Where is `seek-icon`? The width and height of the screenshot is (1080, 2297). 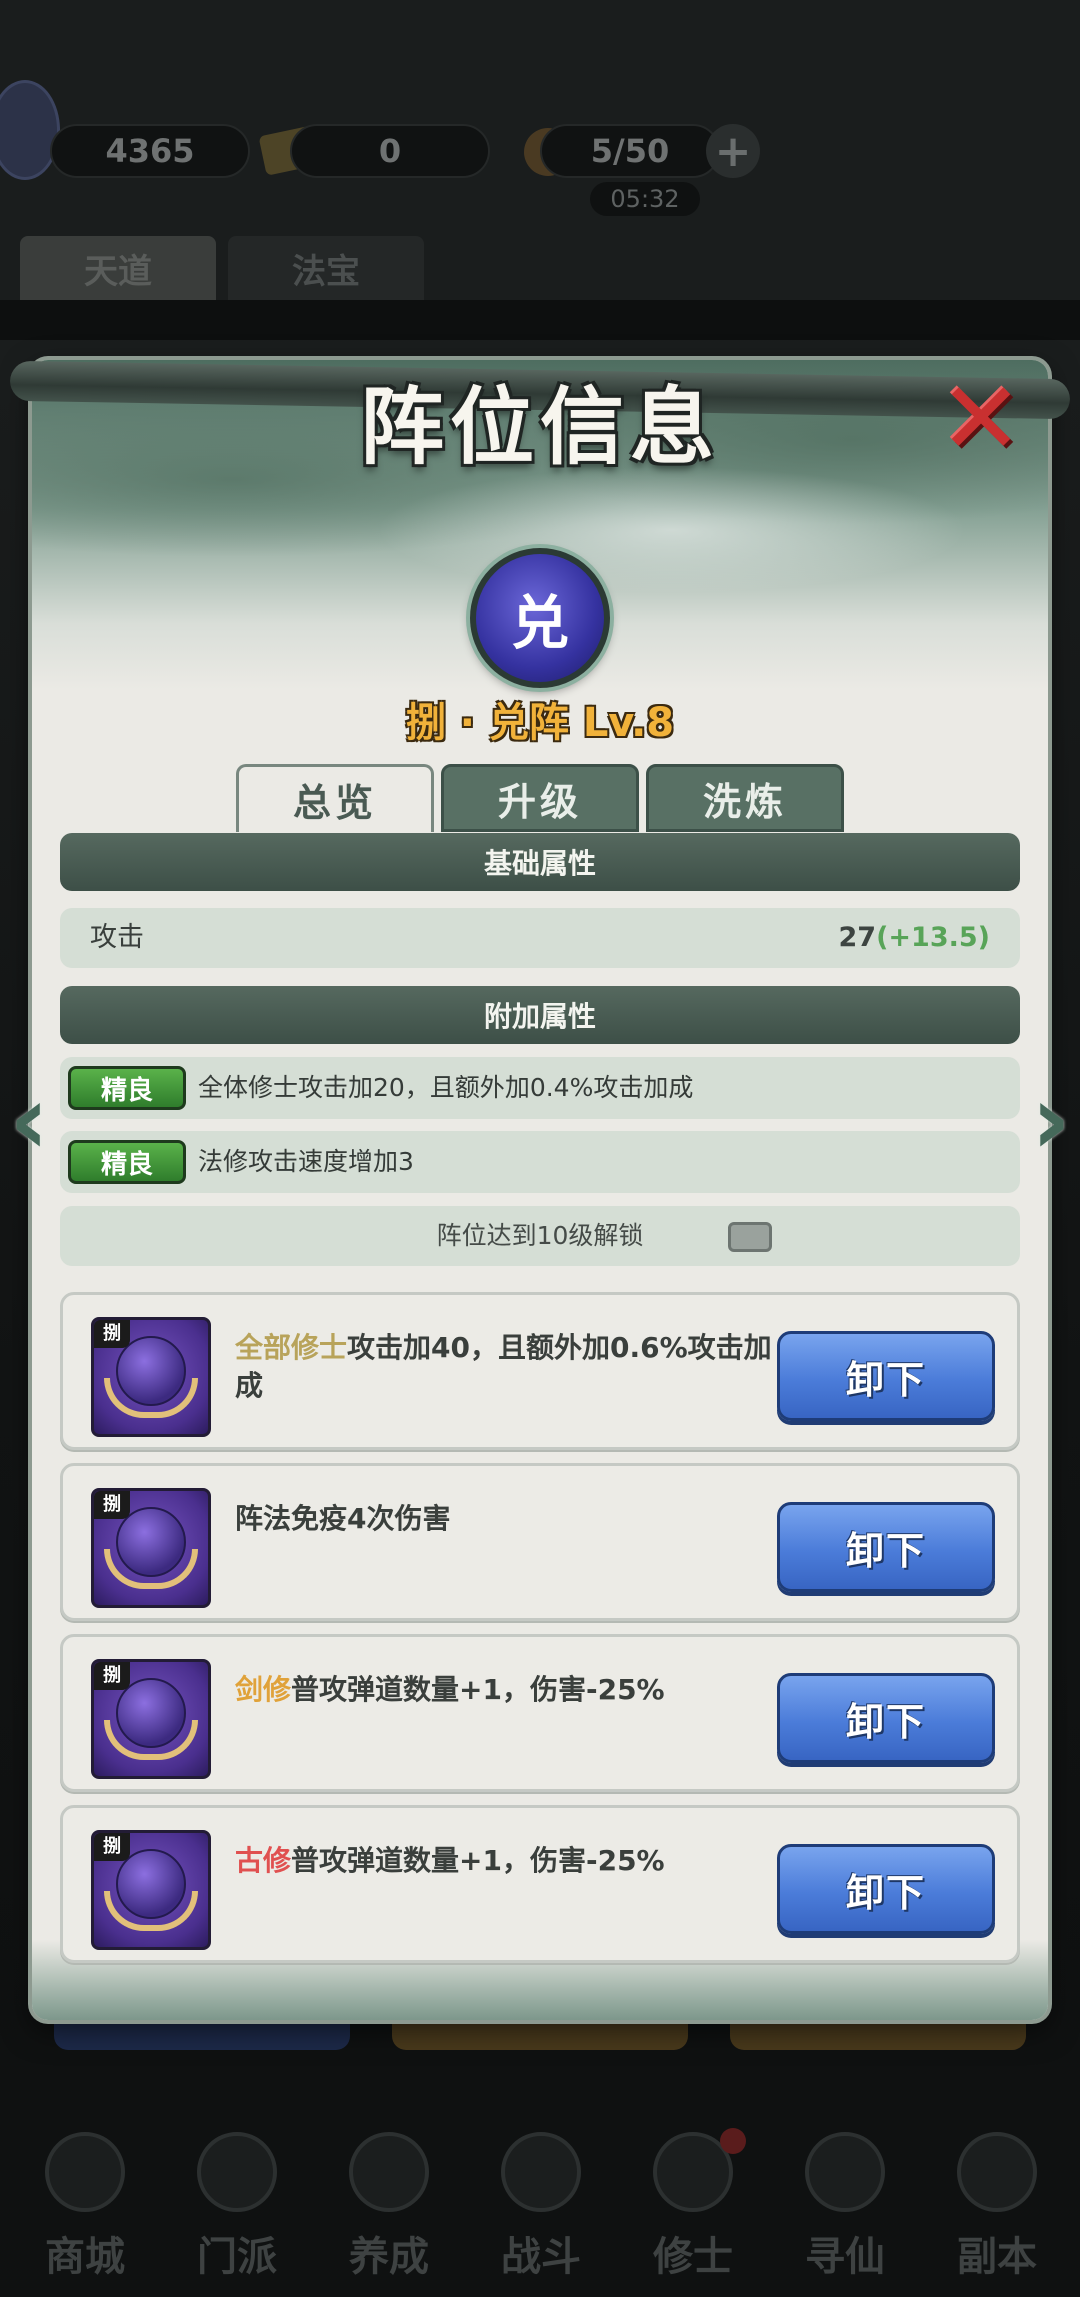 seek-icon is located at coordinates (845, 2172).